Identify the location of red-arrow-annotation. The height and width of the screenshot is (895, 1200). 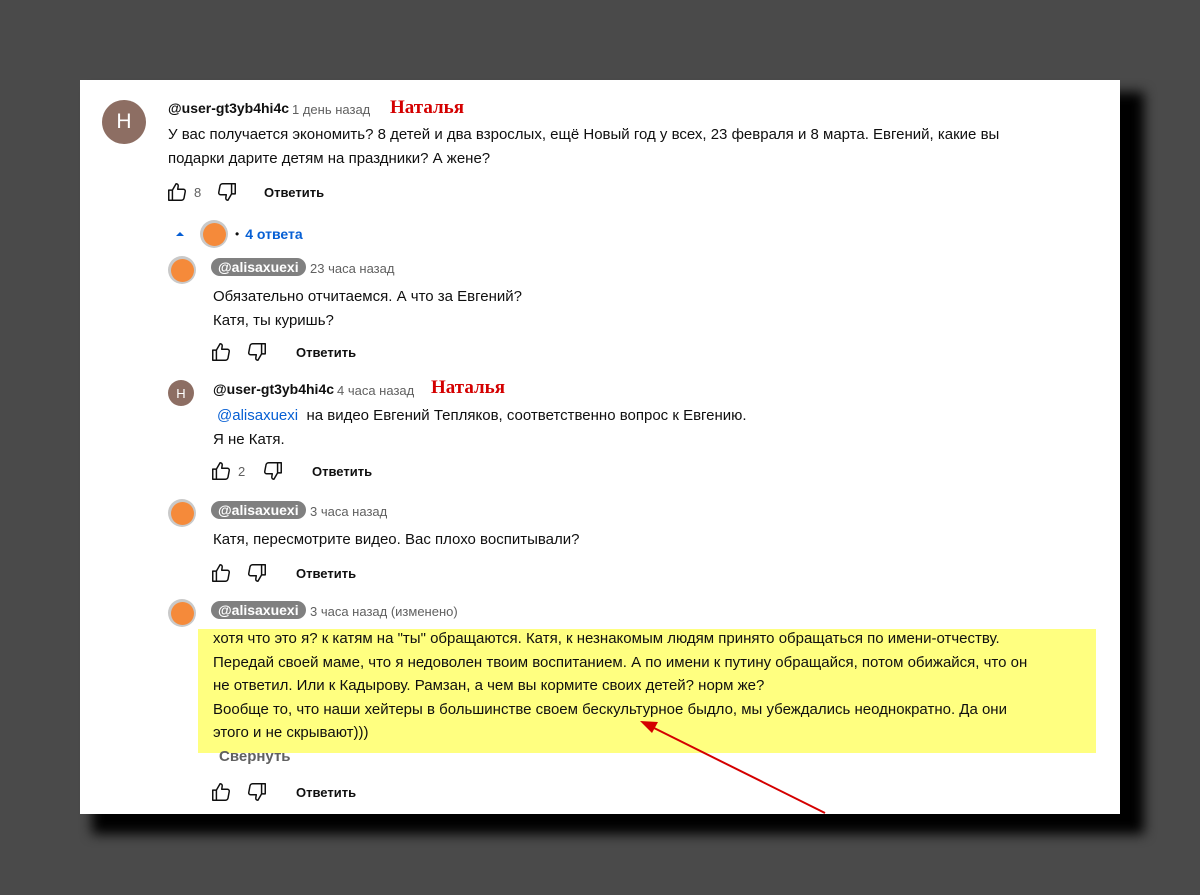
(733, 767).